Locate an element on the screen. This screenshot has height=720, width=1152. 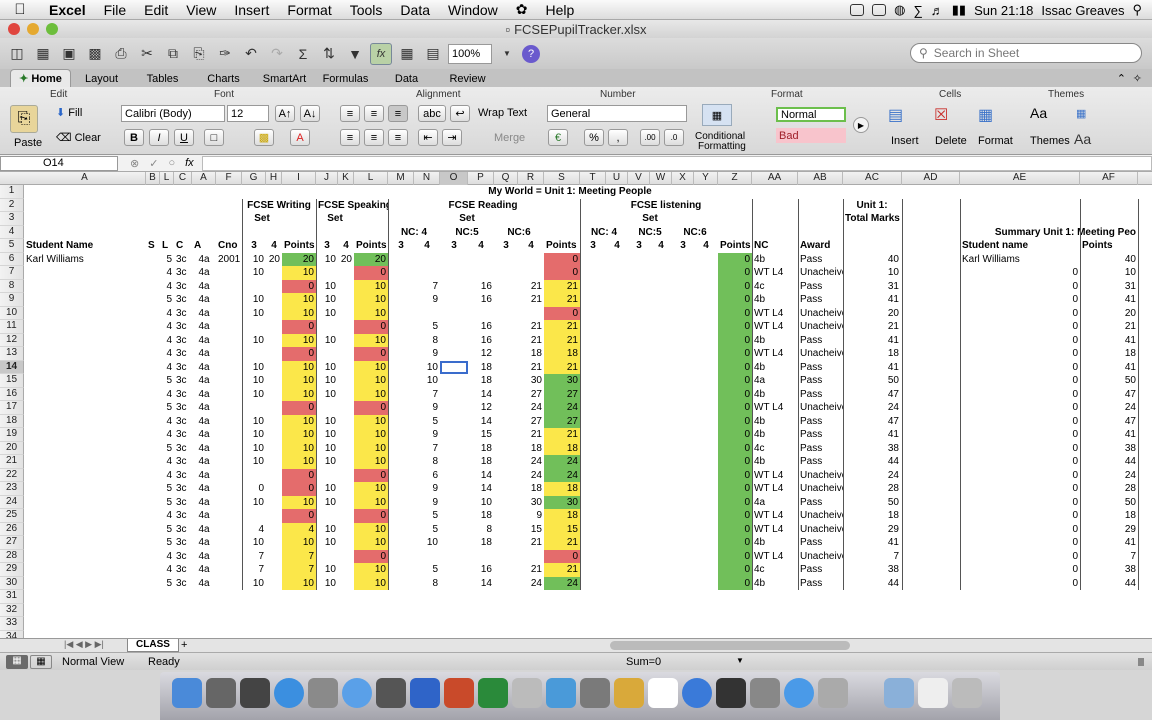
student-name: Karl Williams is located at coordinates (85, 260).